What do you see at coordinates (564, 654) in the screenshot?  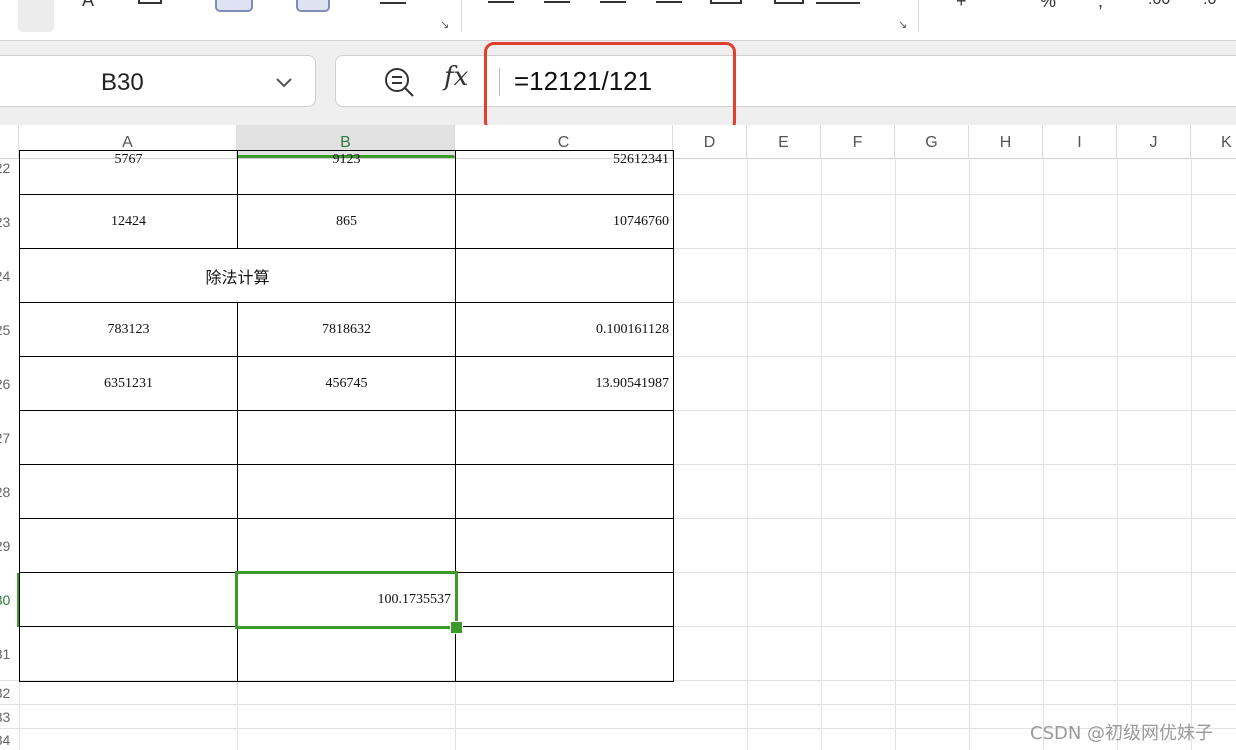 I see `cell-c31` at bounding box center [564, 654].